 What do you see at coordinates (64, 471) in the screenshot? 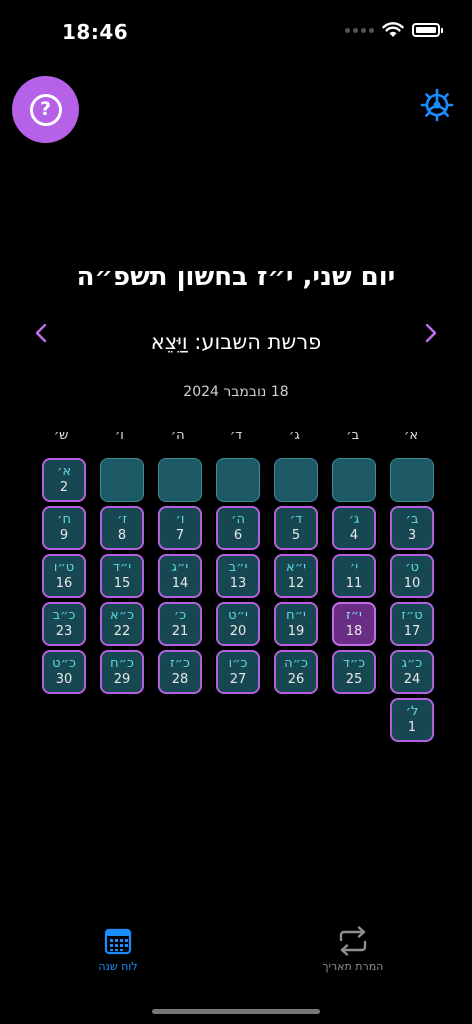
I see `hebrew-day-label: א׳` at bounding box center [64, 471].